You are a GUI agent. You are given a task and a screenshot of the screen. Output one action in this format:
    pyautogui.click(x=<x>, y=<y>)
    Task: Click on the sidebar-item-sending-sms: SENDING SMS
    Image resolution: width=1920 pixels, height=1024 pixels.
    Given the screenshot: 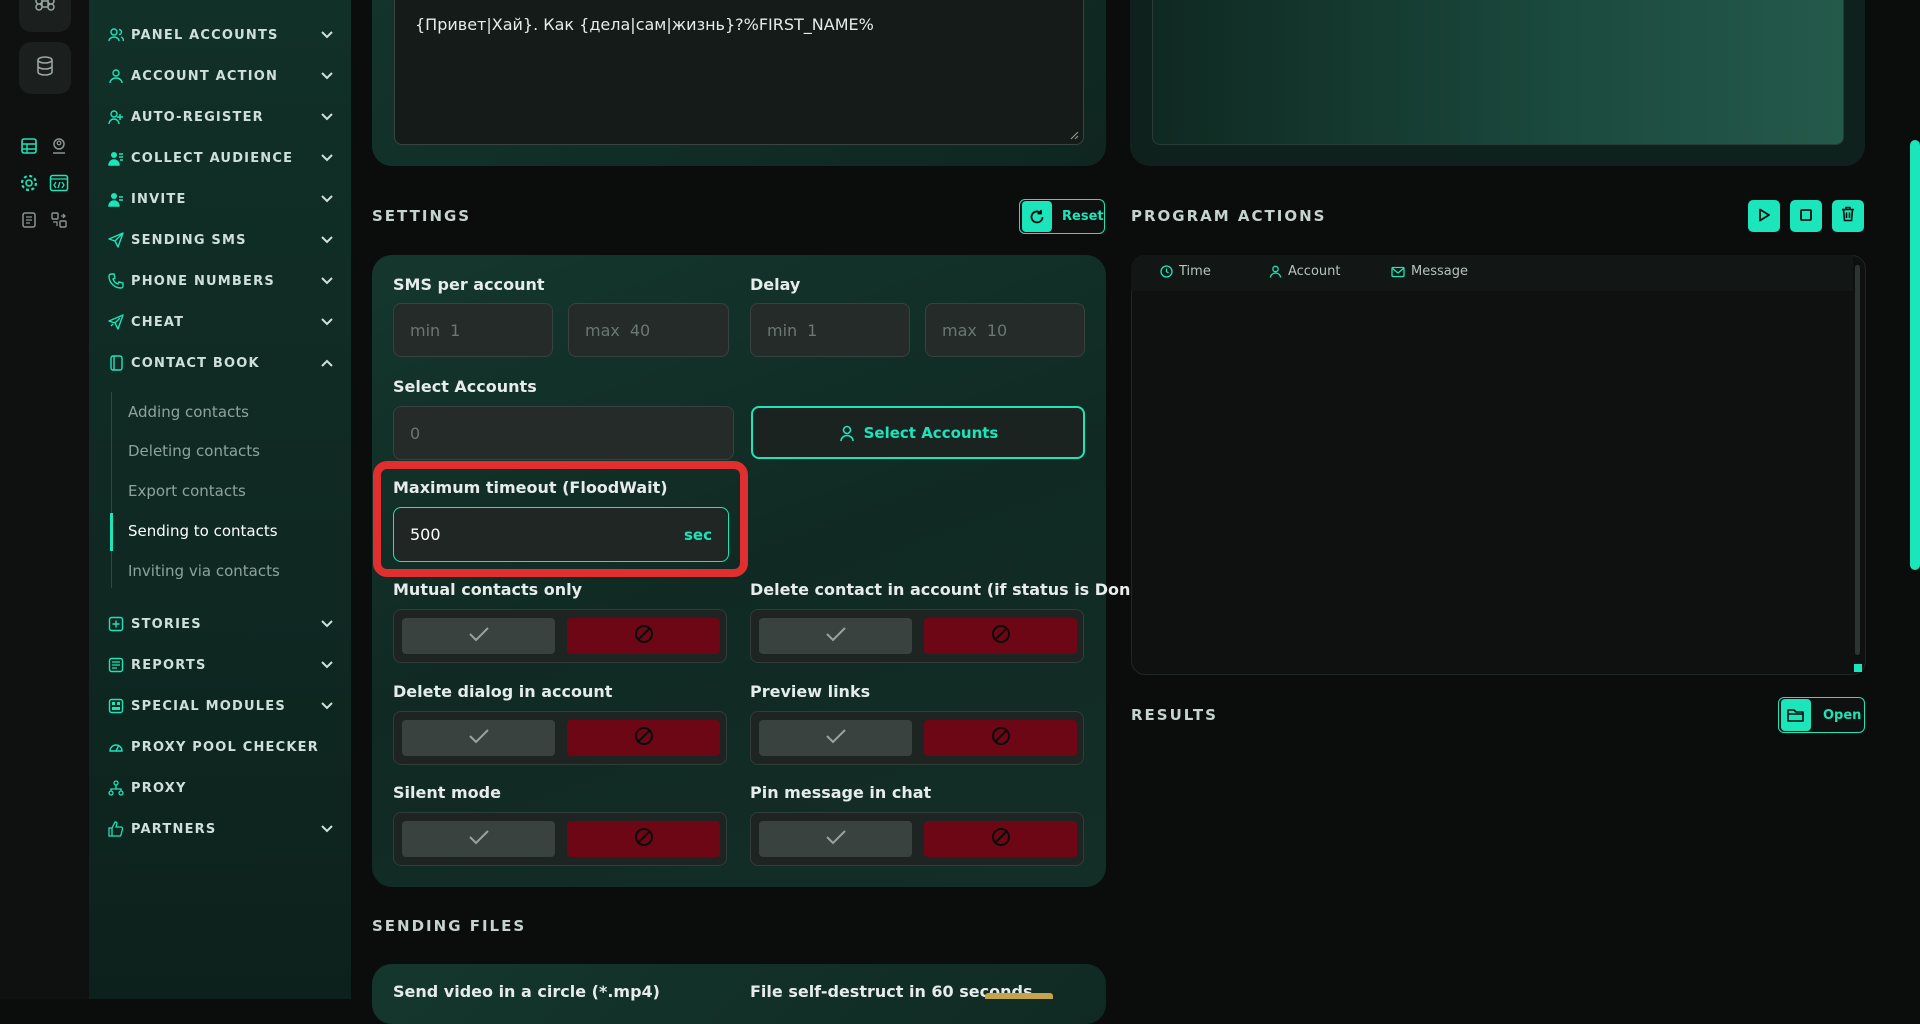 What is the action you would take?
    pyautogui.click(x=221, y=240)
    